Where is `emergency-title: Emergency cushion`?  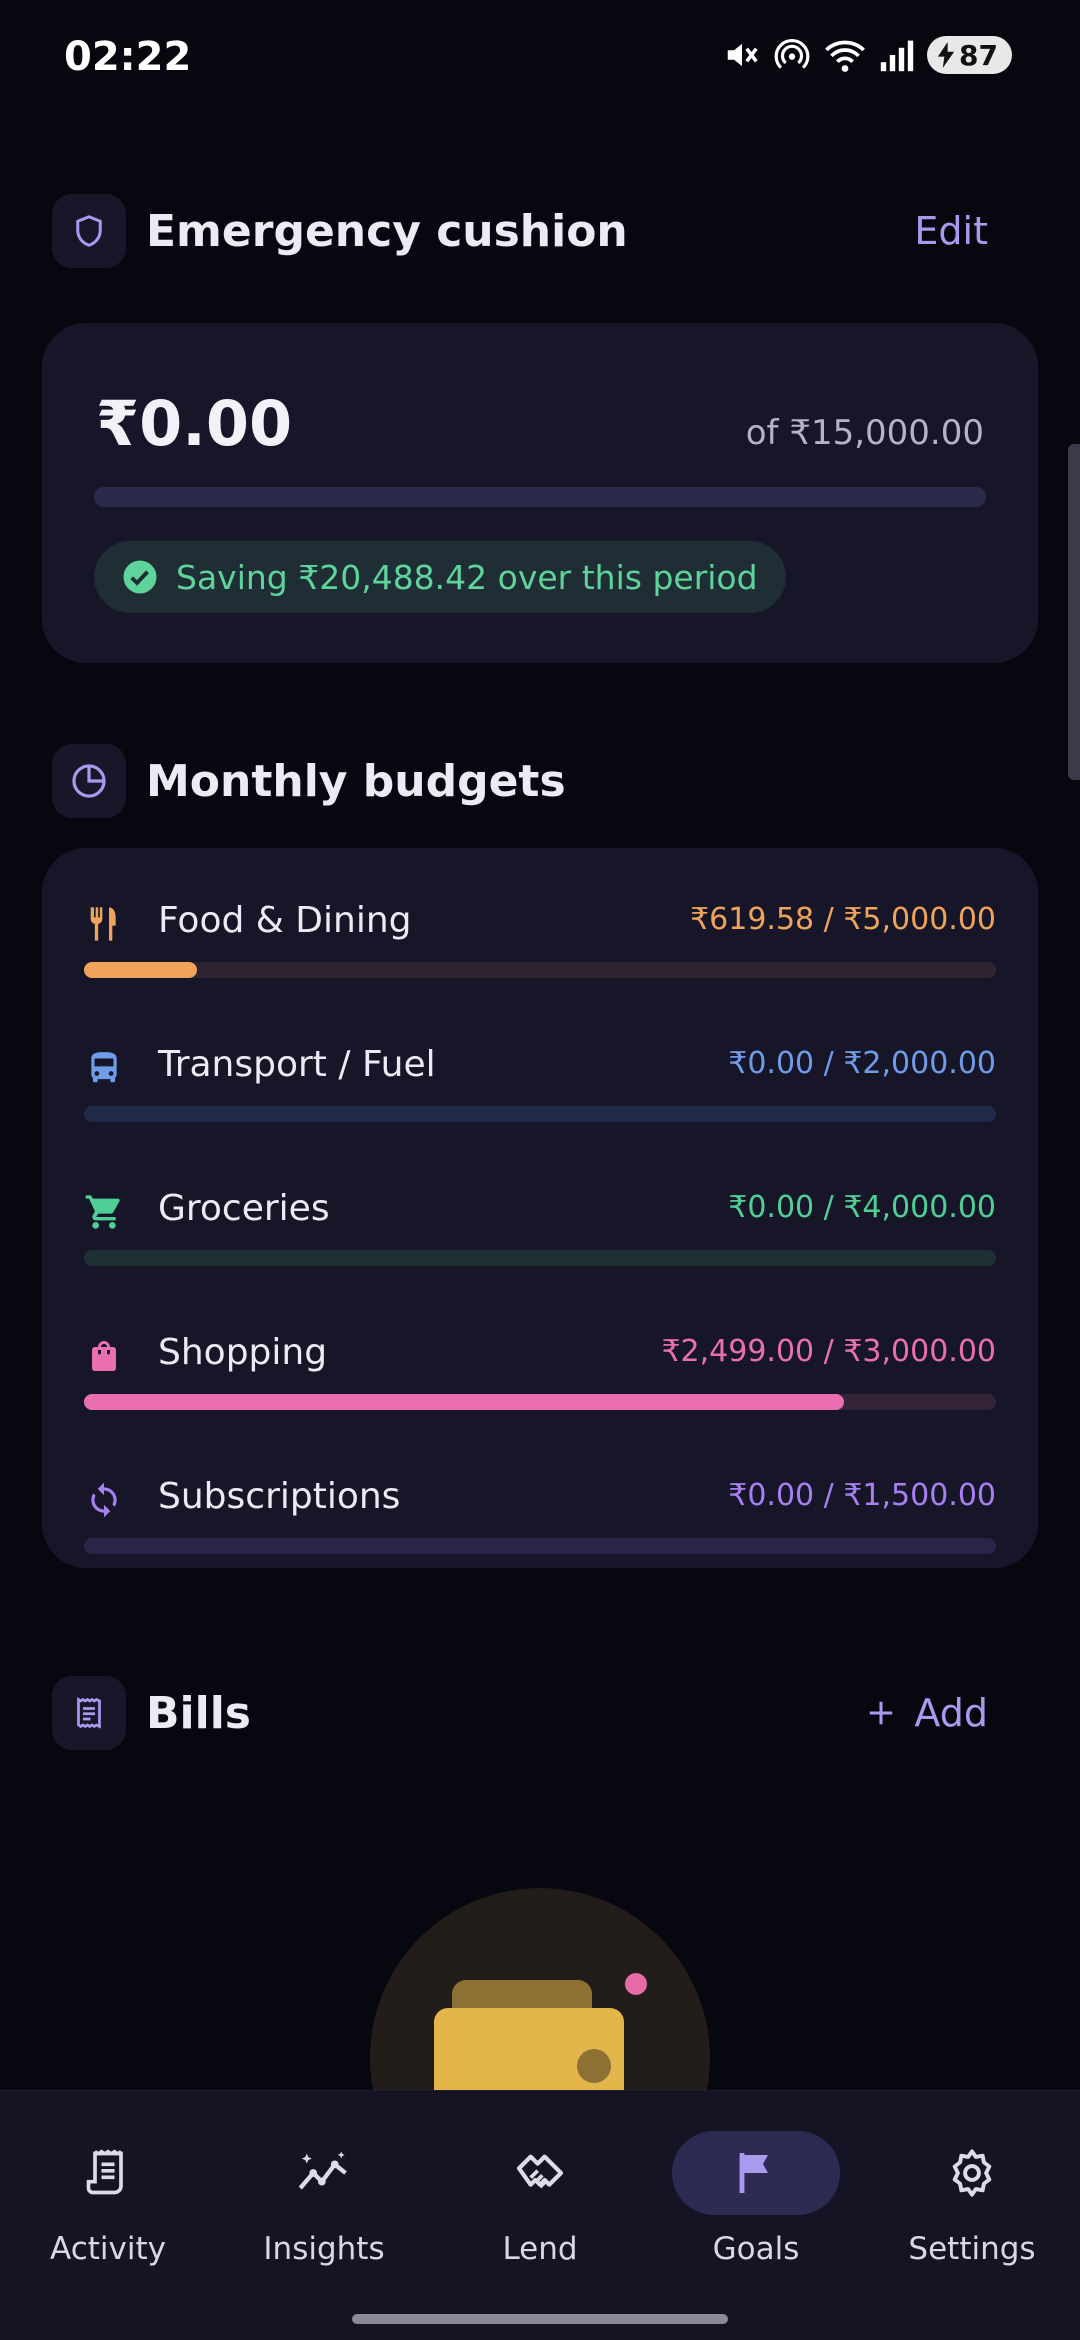
emergency-title: Emergency cushion is located at coordinates (387, 231).